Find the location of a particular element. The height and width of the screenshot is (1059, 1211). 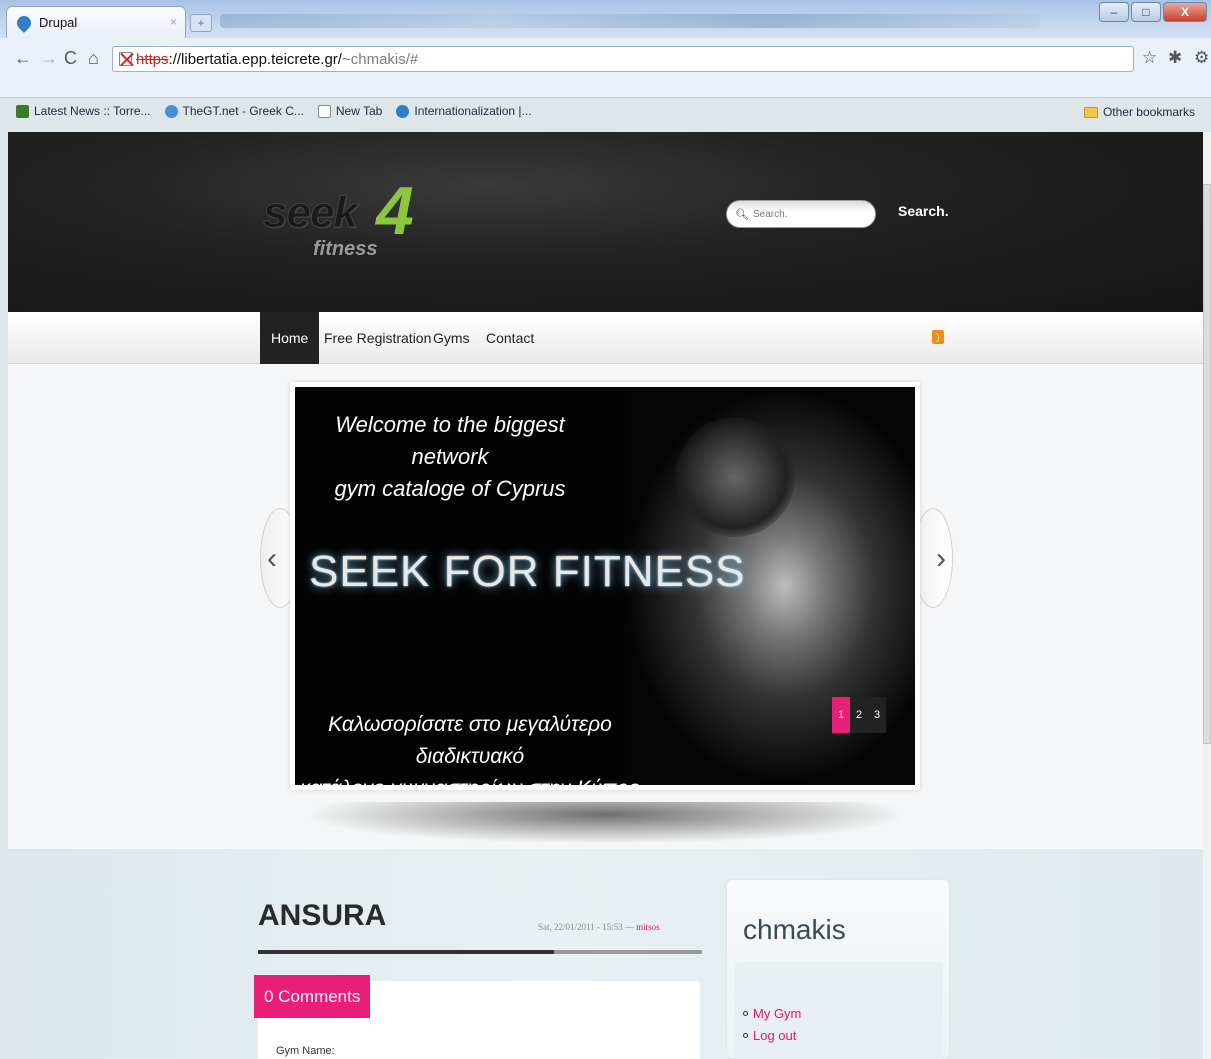

comments-badge: 0 Comments is located at coordinates (312, 996).